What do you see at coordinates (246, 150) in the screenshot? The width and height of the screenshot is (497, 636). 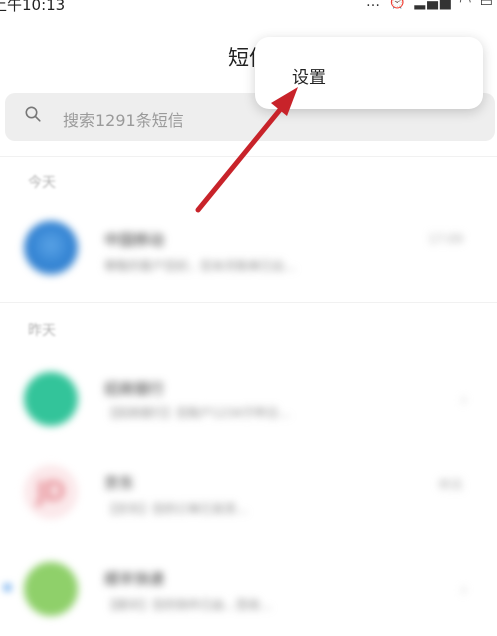 I see `annotation-arrow-icon` at bounding box center [246, 150].